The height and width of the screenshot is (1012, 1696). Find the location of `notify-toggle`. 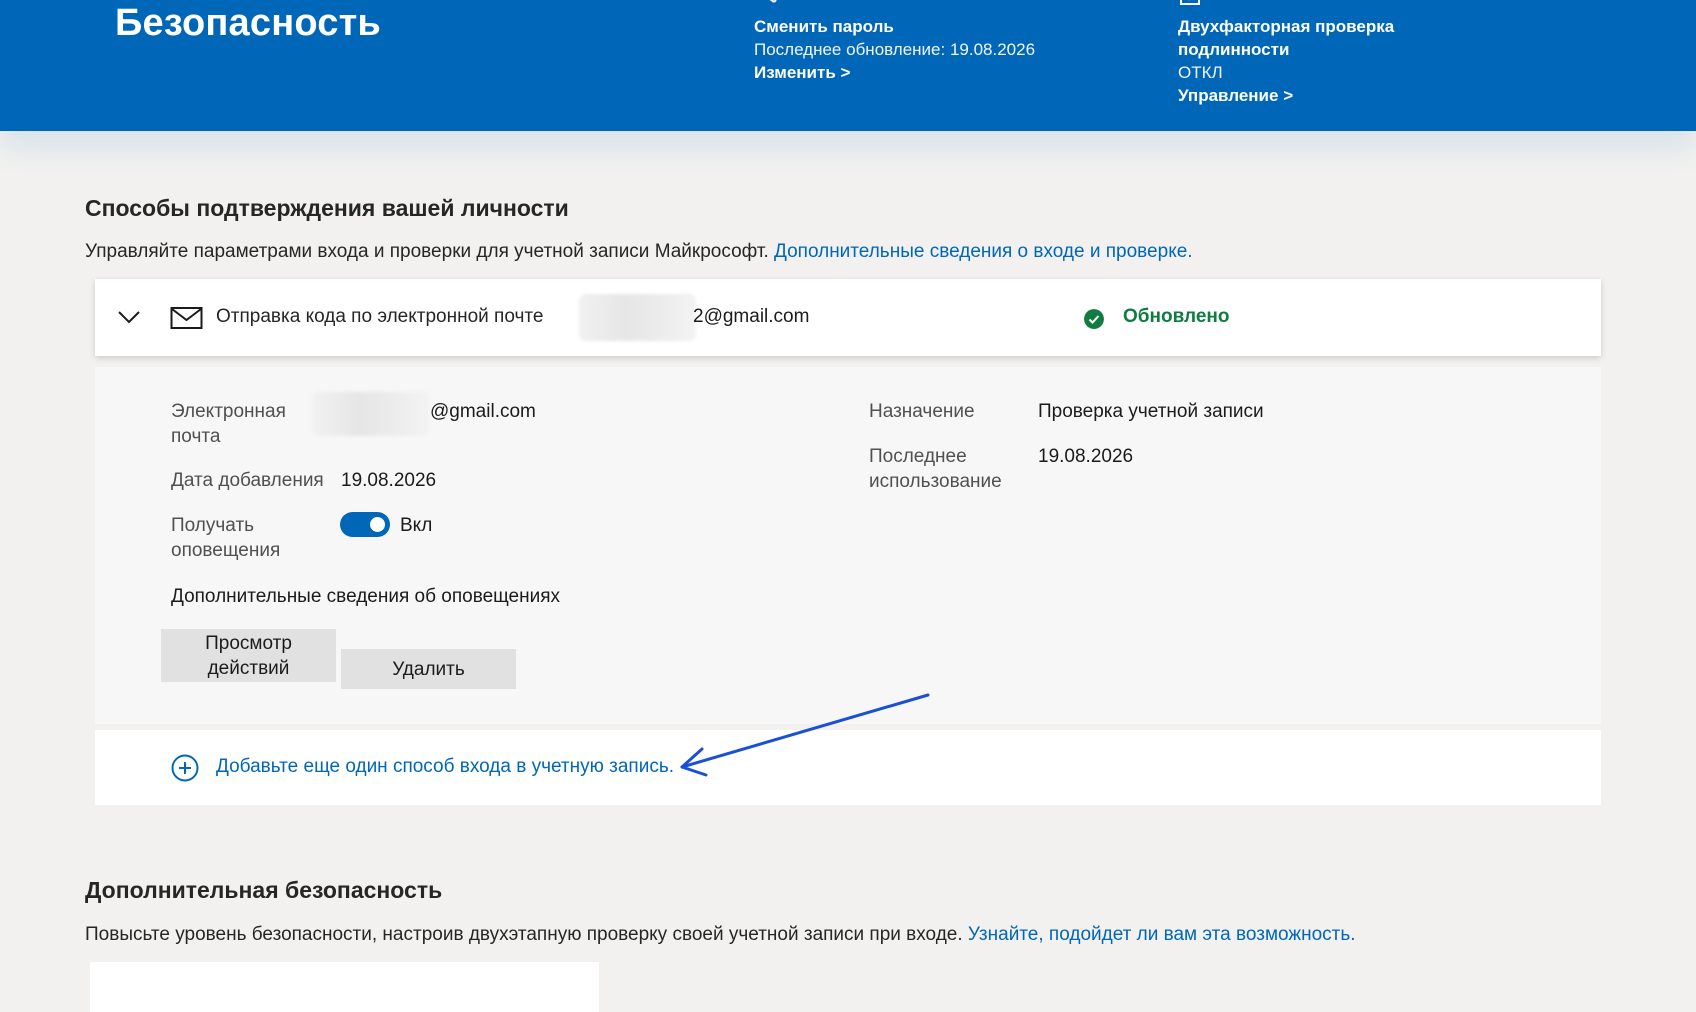

notify-toggle is located at coordinates (365, 524).